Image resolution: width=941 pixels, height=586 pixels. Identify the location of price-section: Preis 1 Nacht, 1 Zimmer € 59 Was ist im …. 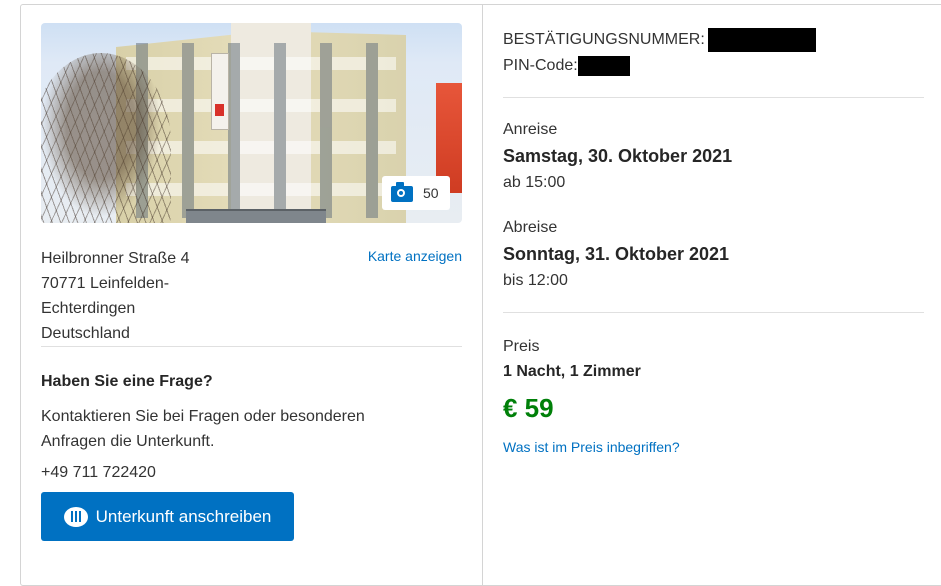
(713, 395).